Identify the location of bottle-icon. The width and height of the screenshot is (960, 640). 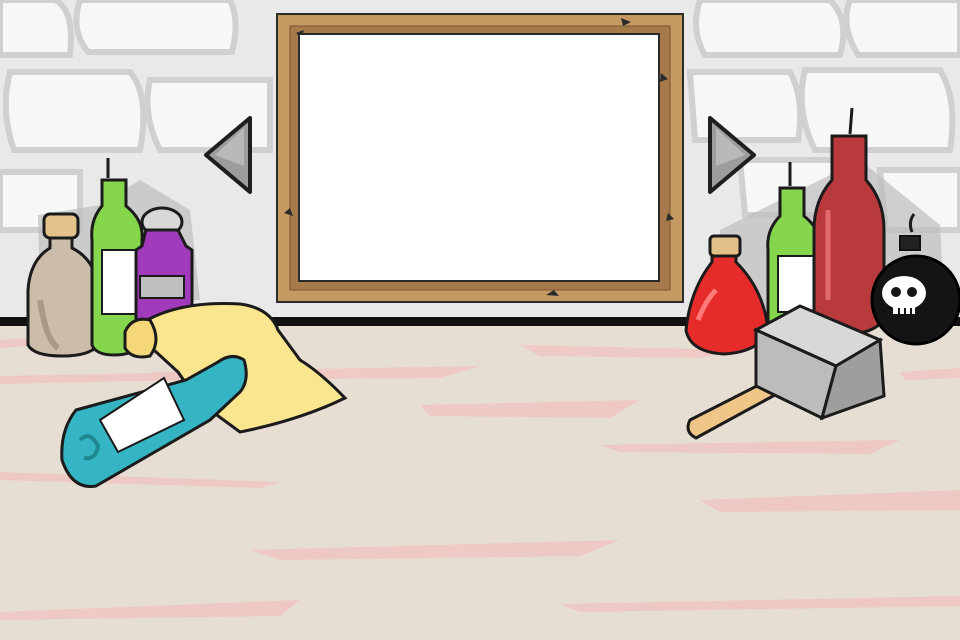
(154, 421).